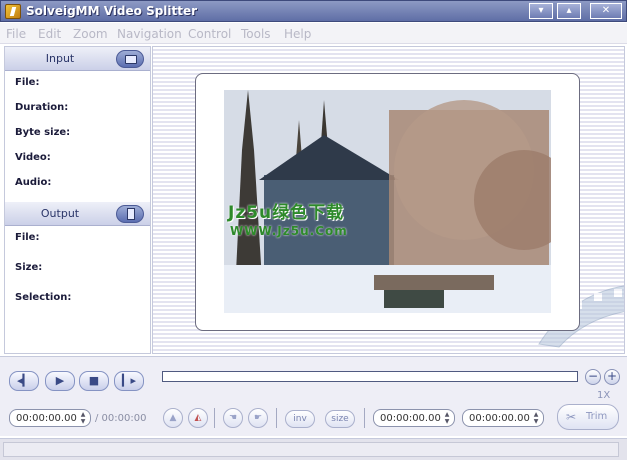  What do you see at coordinates (597, 416) in the screenshot?
I see `trim-label: Trim` at bounding box center [597, 416].